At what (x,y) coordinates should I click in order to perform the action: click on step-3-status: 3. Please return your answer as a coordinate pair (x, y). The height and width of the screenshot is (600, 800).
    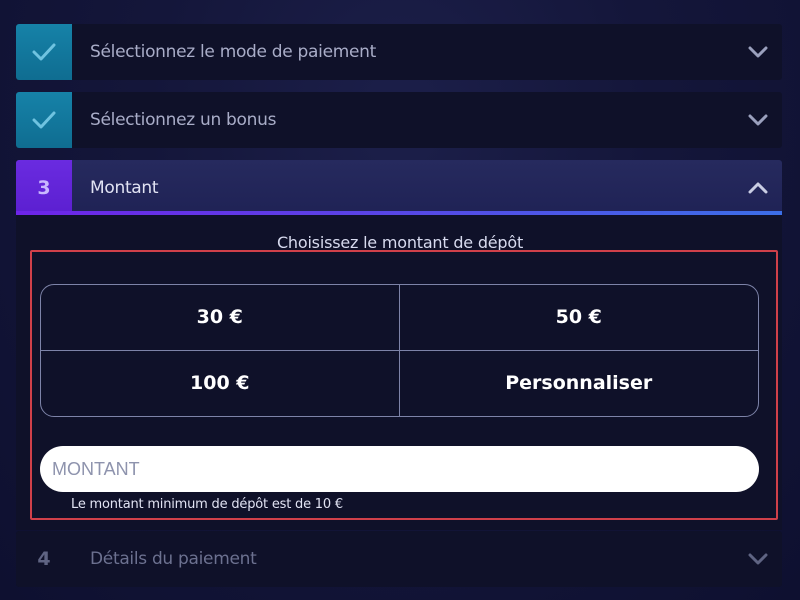
    Looking at the image, I should click on (44, 188).